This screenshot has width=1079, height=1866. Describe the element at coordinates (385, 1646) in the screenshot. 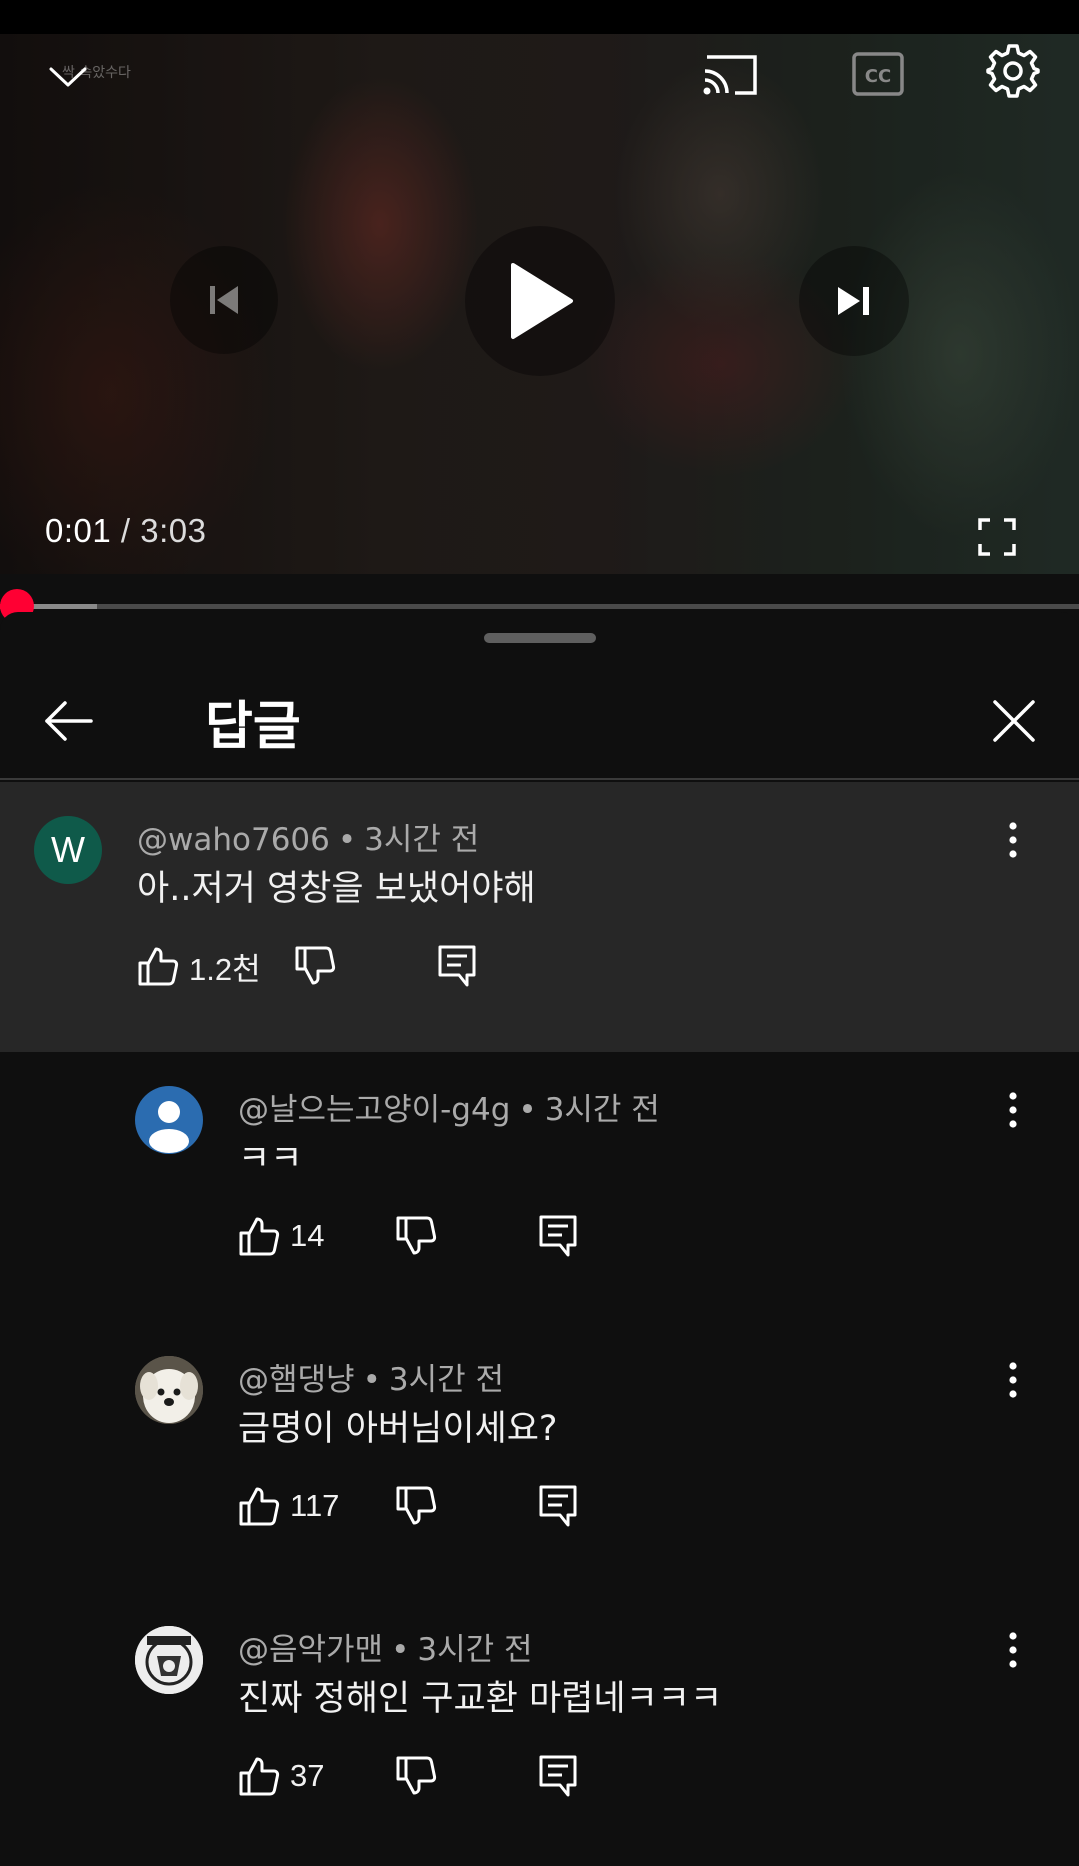

I see `comment-meta: @음악가맨 • 3시간 전` at that location.